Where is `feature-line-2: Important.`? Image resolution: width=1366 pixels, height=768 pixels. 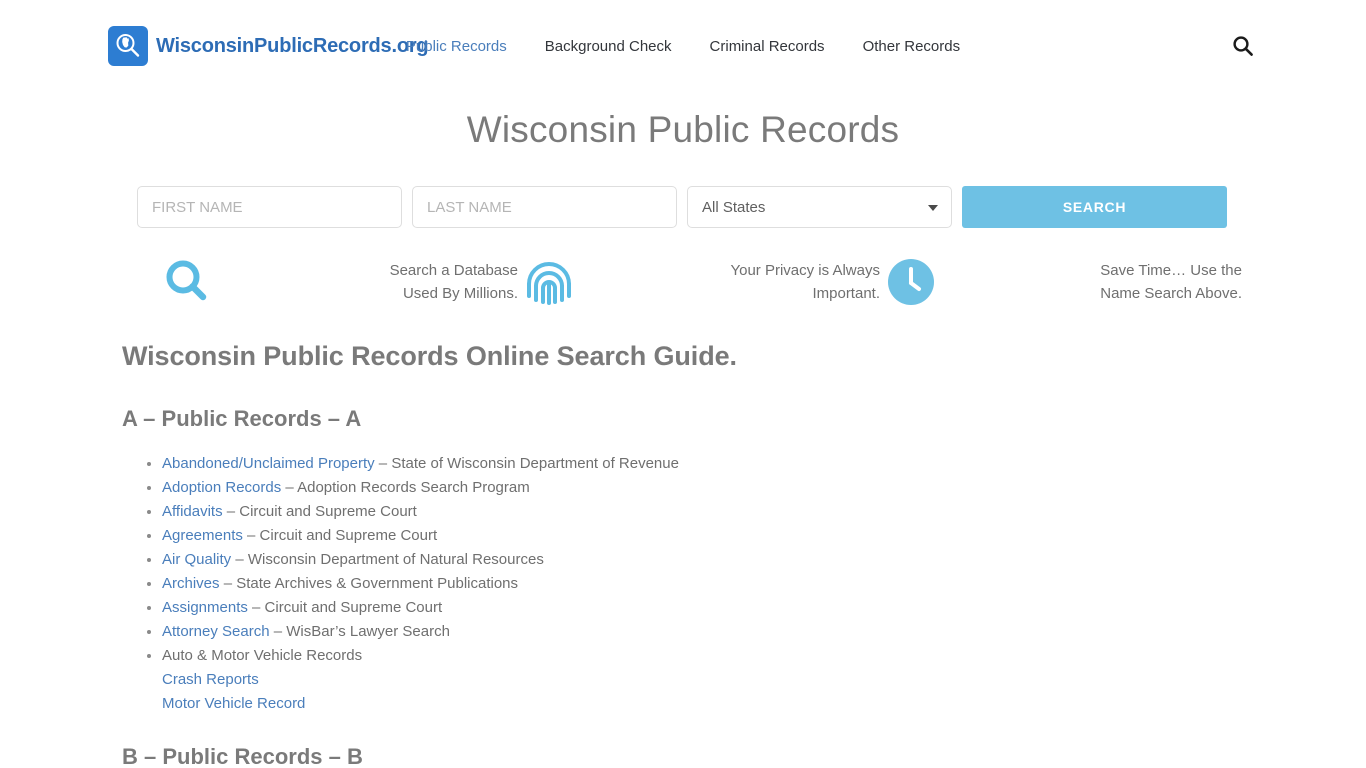
feature-line-2: Important. is located at coordinates (846, 293).